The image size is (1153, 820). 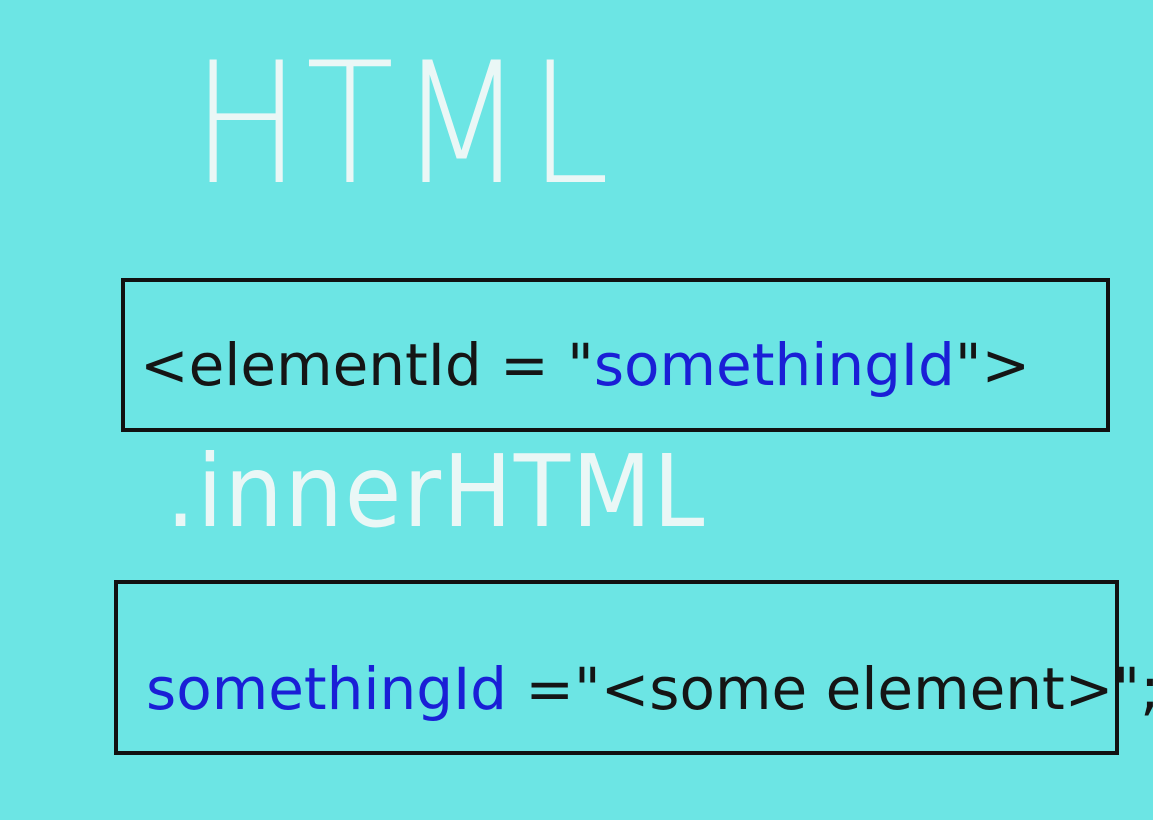 What do you see at coordinates (830, 689) in the screenshot?
I see `assignment-value: ="<some element>";` at bounding box center [830, 689].